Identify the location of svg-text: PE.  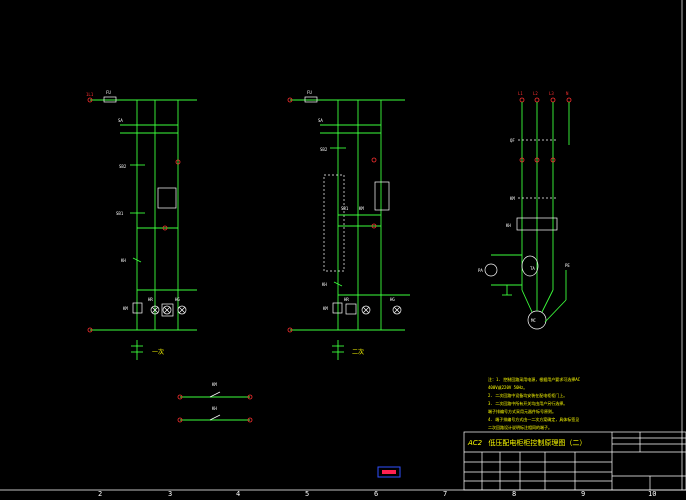
(567, 265).